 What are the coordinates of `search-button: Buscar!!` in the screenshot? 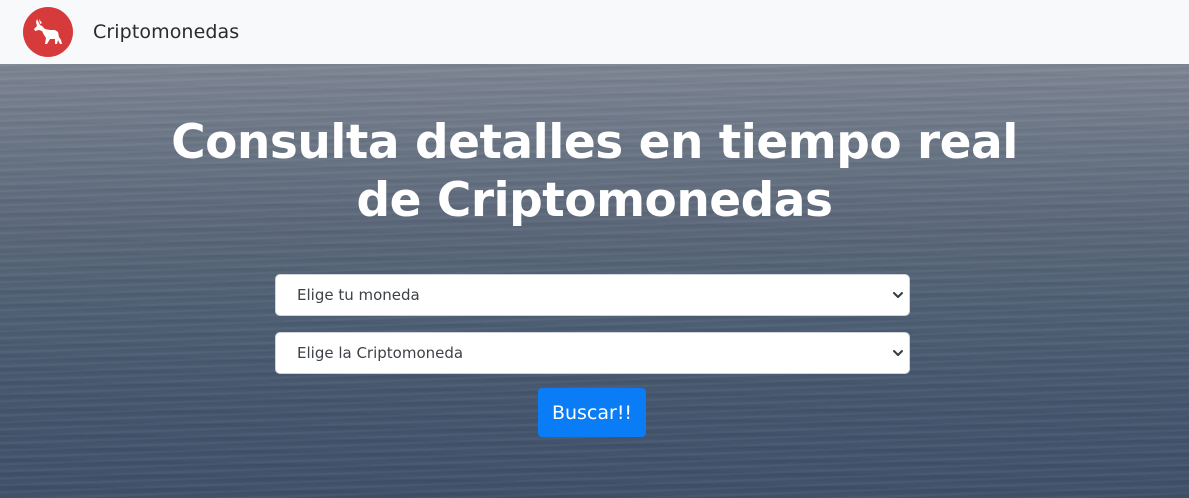 It's located at (592, 412).